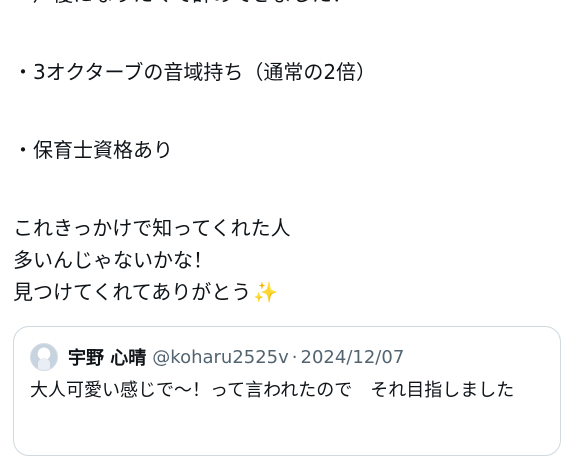 Image resolution: width=576 pixels, height=456 pixels. Describe the element at coordinates (113, 260) in the screenshot. I see `tweet-line-5: 多いんじゃないかな！` at that location.